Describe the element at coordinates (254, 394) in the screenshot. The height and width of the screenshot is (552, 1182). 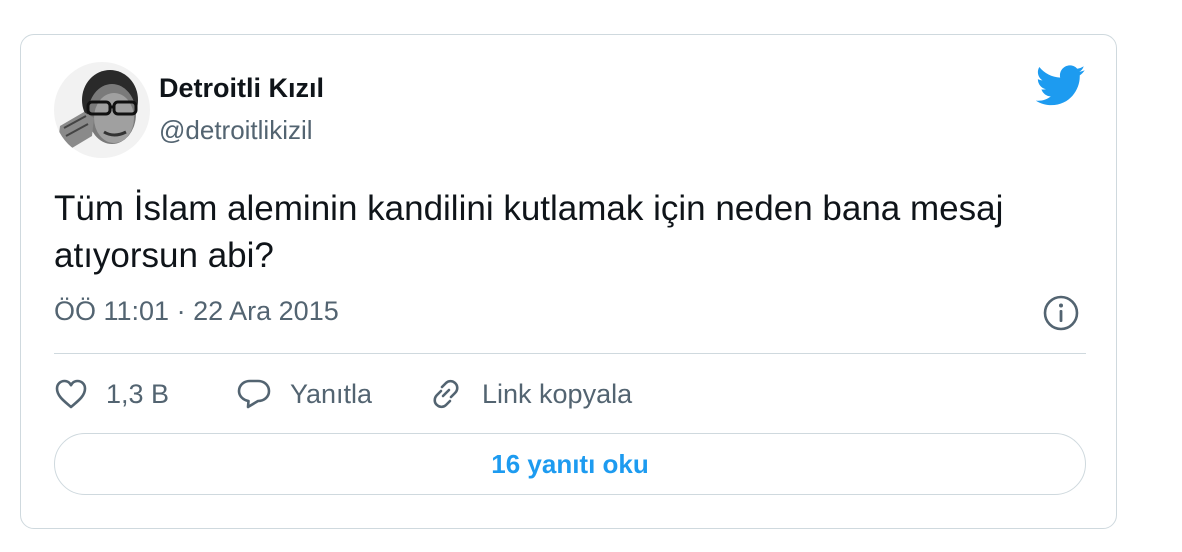
I see `speech-bubble-icon` at that location.